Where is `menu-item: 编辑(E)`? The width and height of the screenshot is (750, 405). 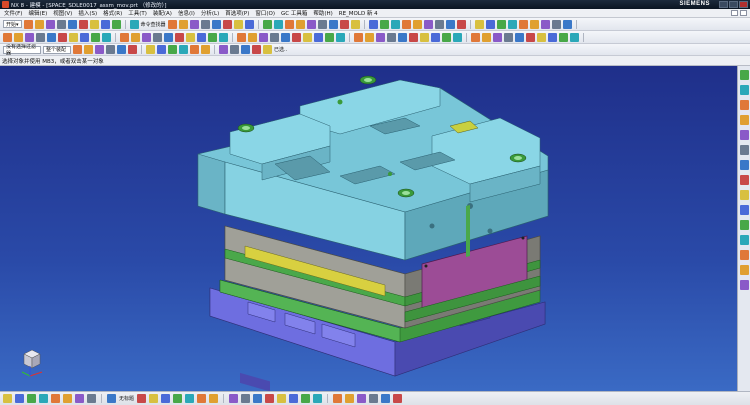
menu-item: 编辑(E) is located at coordinates (37, 13).